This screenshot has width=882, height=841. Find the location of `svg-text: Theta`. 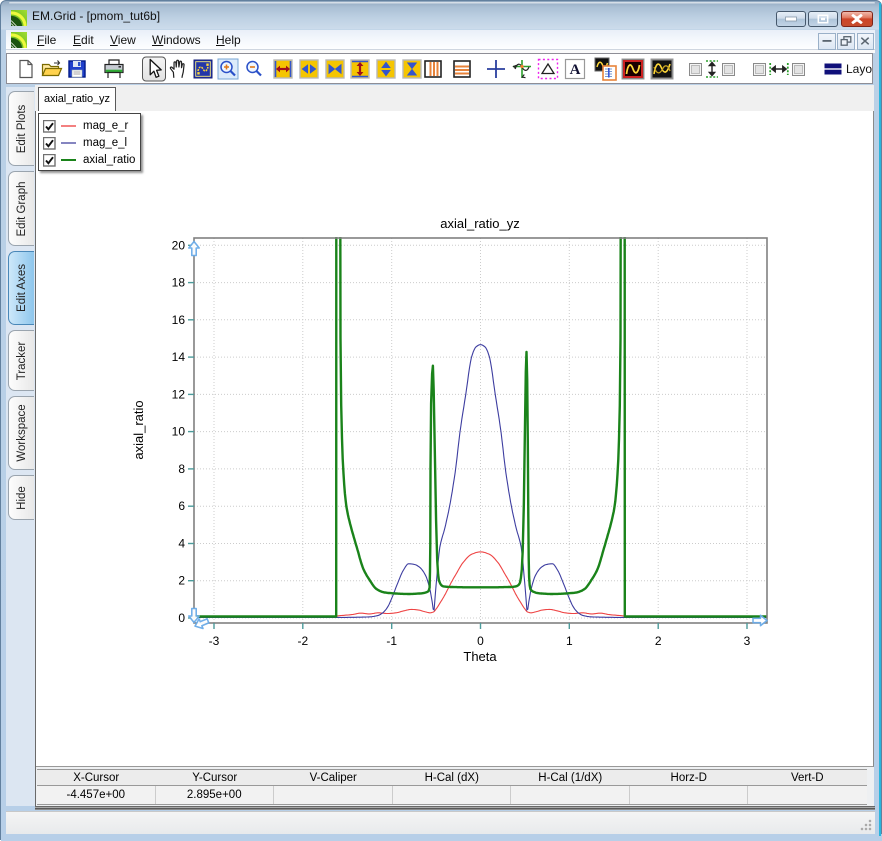

svg-text: Theta is located at coordinates (480, 656).